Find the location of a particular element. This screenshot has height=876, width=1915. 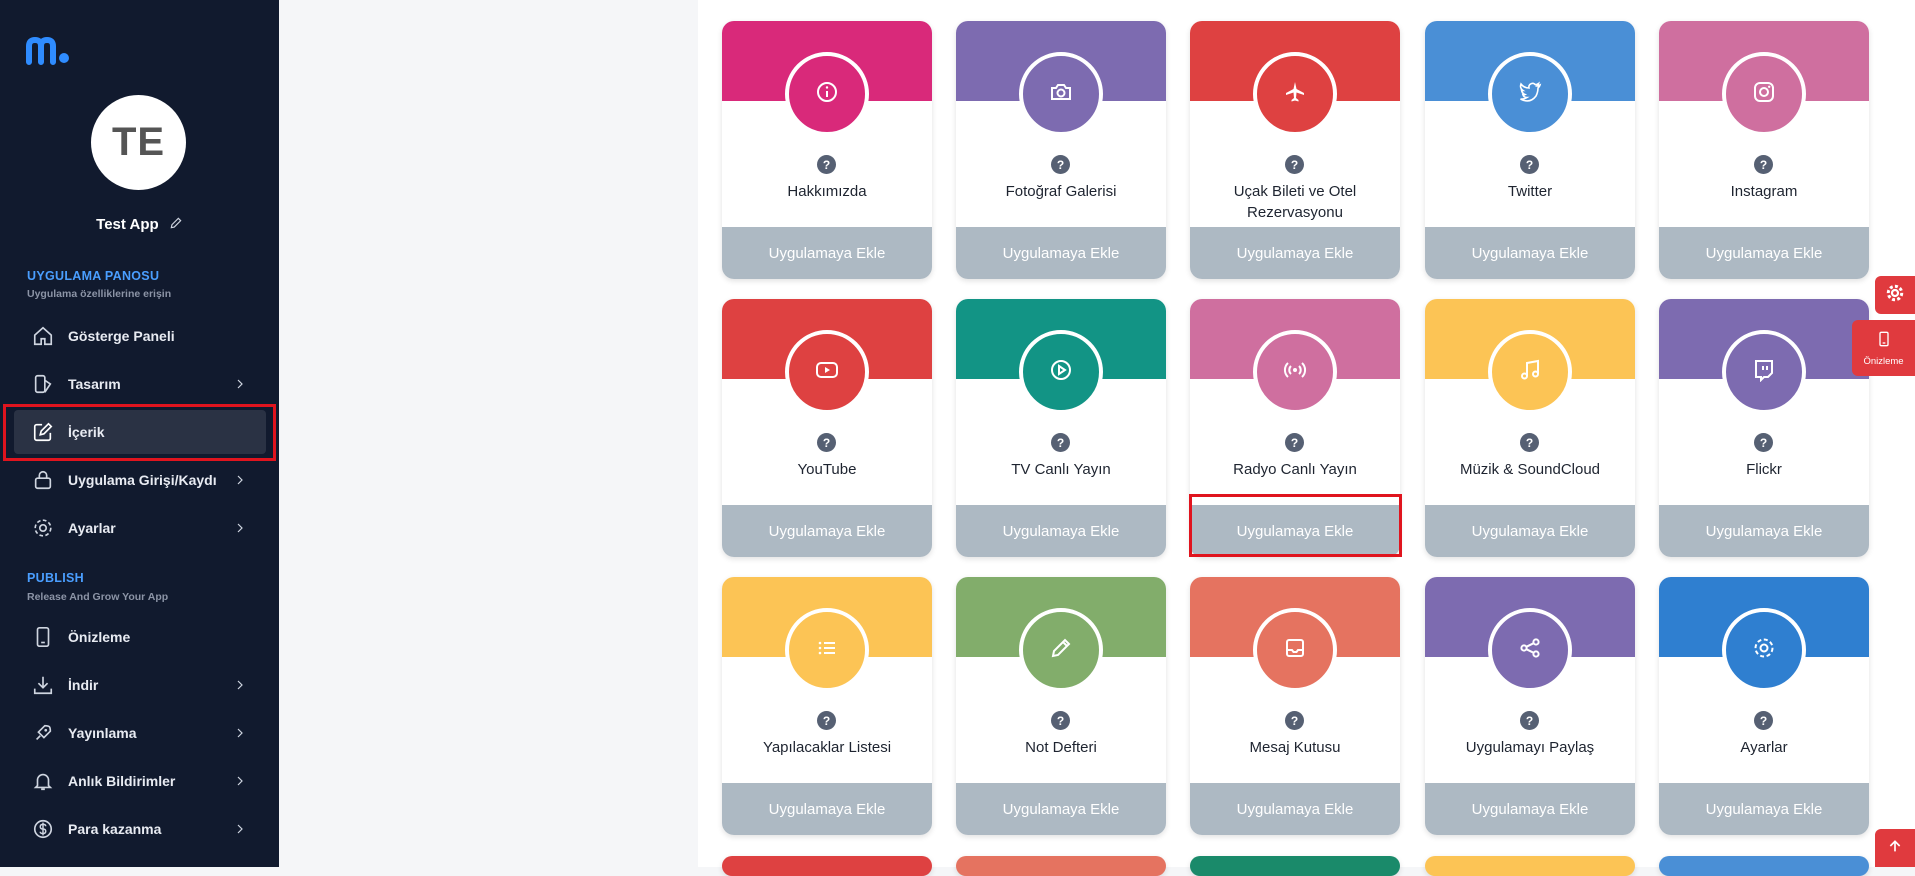

twitter-icon is located at coordinates (1530, 94).